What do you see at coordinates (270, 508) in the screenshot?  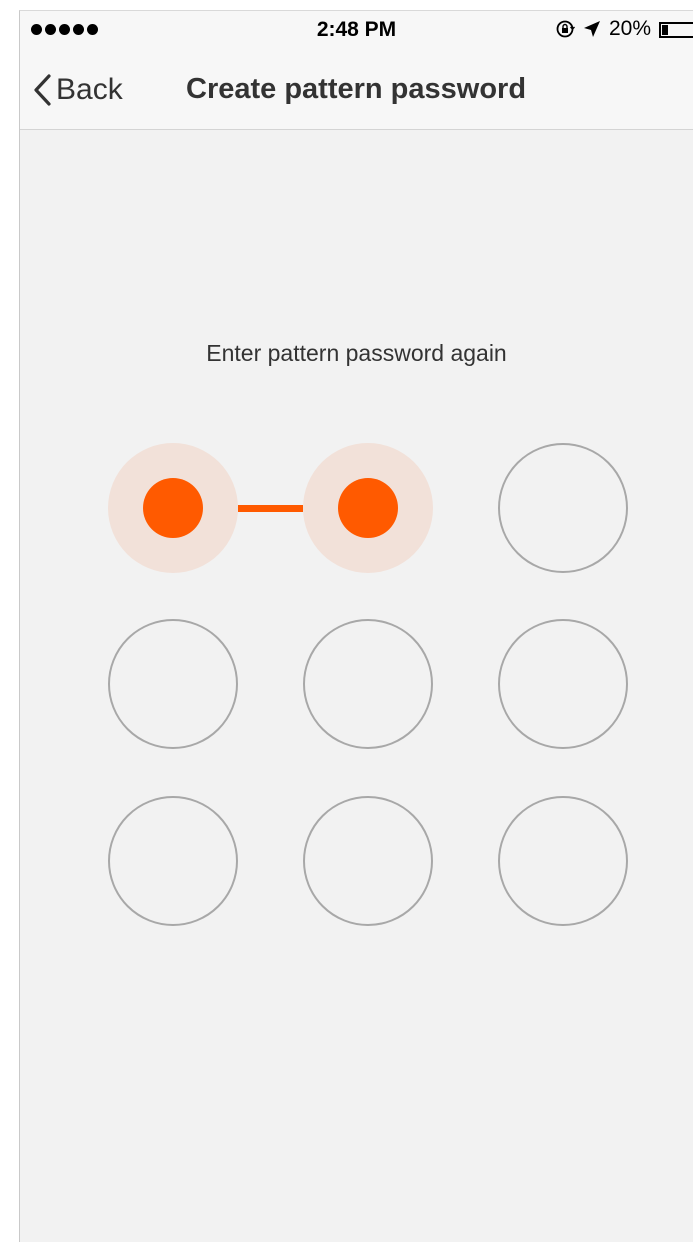 I see `pattern-connector` at bounding box center [270, 508].